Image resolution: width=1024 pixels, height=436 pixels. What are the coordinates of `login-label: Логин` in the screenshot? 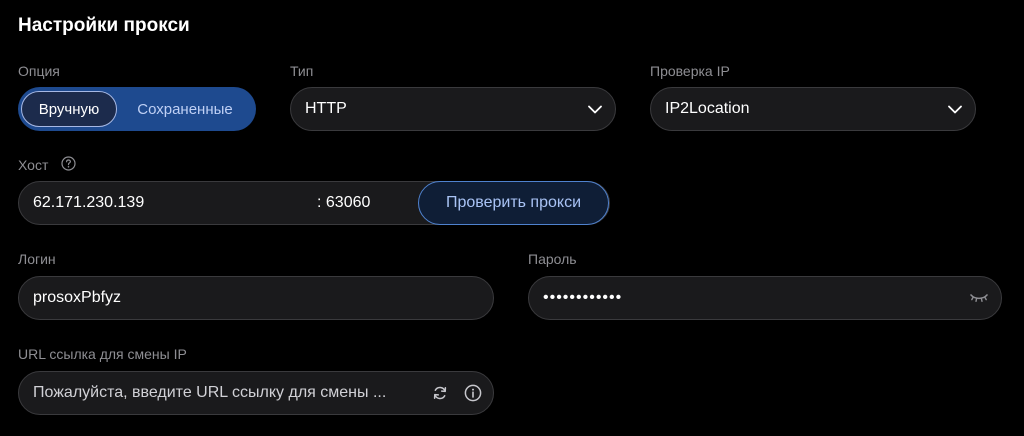 It's located at (37, 259).